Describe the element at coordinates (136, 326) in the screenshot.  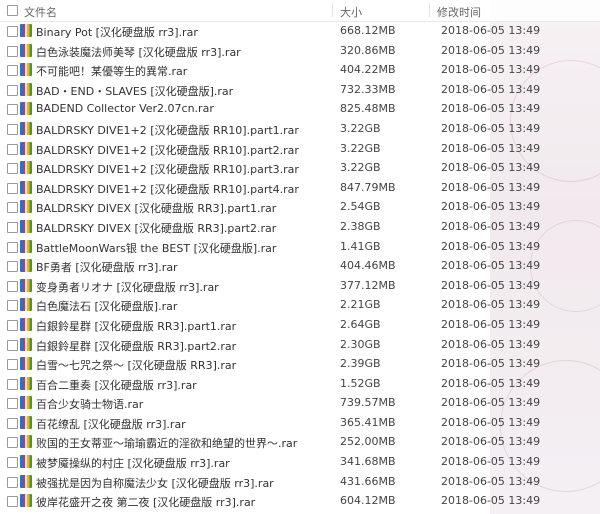
I see `file-name: 白銀鈴星群 [汉化硬盘版 RR3].part1.rar` at that location.